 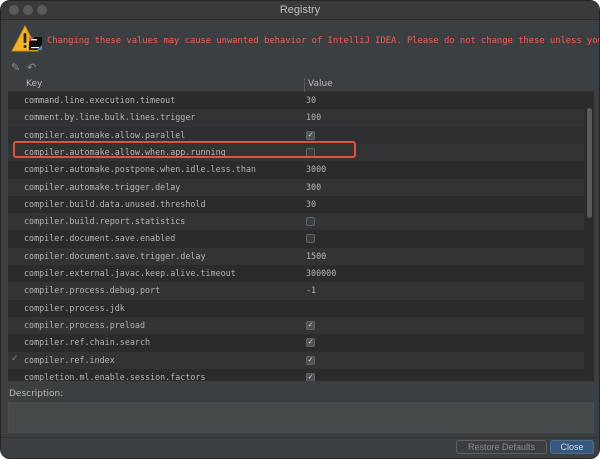 I want to click on table-row: completion.ml.enable.session.factors ✓, so click(x=296, y=375).